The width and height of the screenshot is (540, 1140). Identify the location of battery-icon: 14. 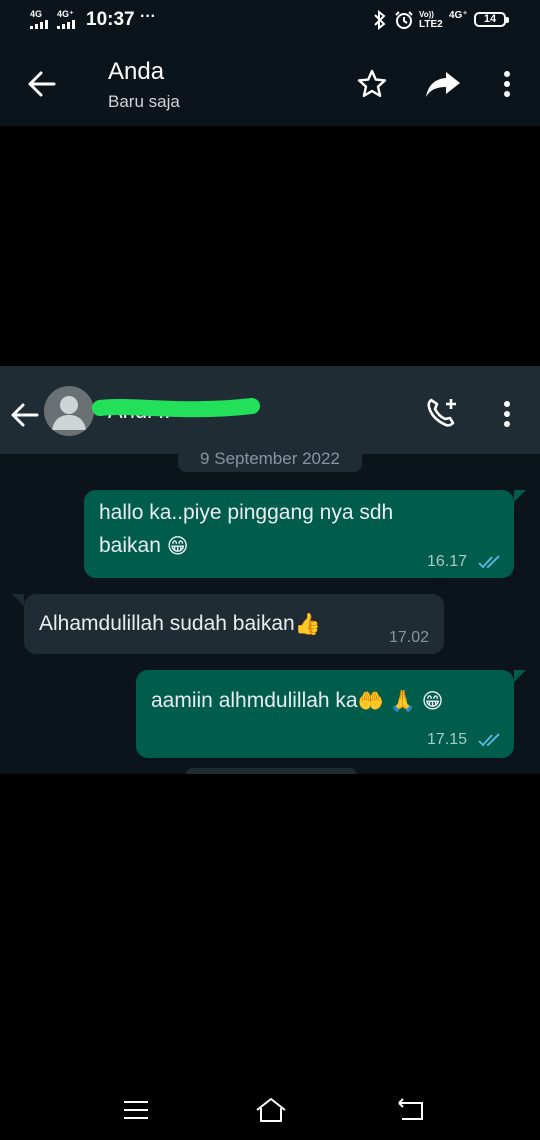
(491, 19).